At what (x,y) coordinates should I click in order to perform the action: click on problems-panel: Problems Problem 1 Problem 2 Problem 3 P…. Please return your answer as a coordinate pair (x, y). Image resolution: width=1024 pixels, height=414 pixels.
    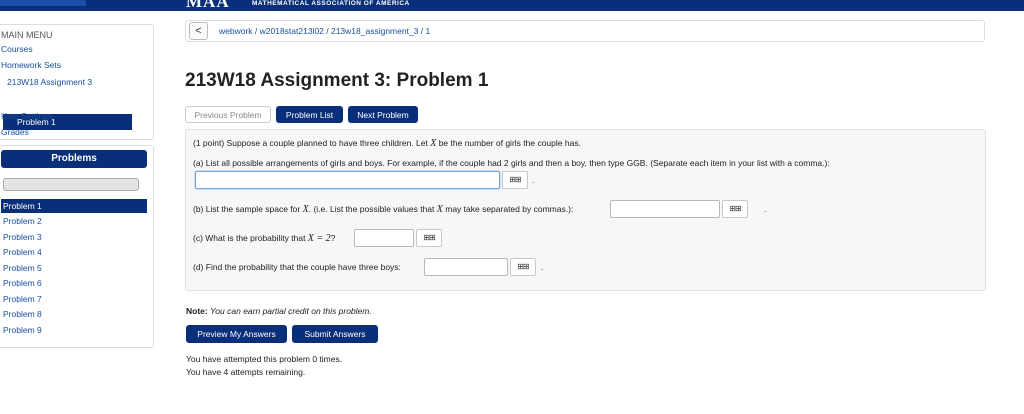
    Looking at the image, I should click on (77, 246).